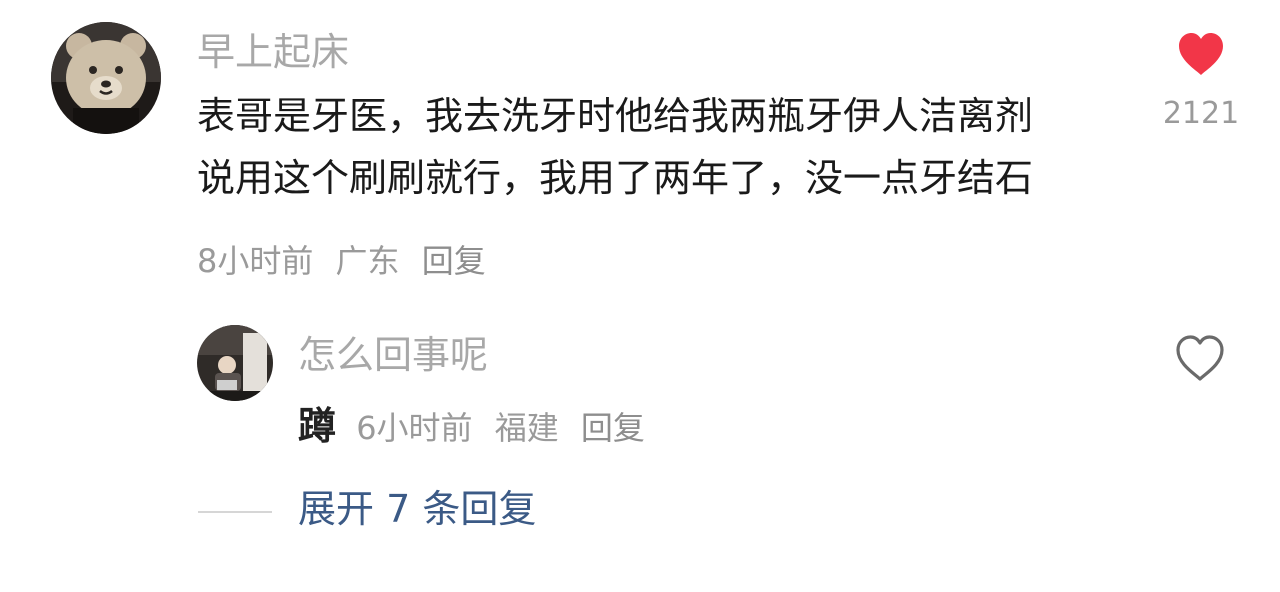 The image size is (1280, 592). I want to click on reply-username: 怎么回事呢, so click(393, 355).